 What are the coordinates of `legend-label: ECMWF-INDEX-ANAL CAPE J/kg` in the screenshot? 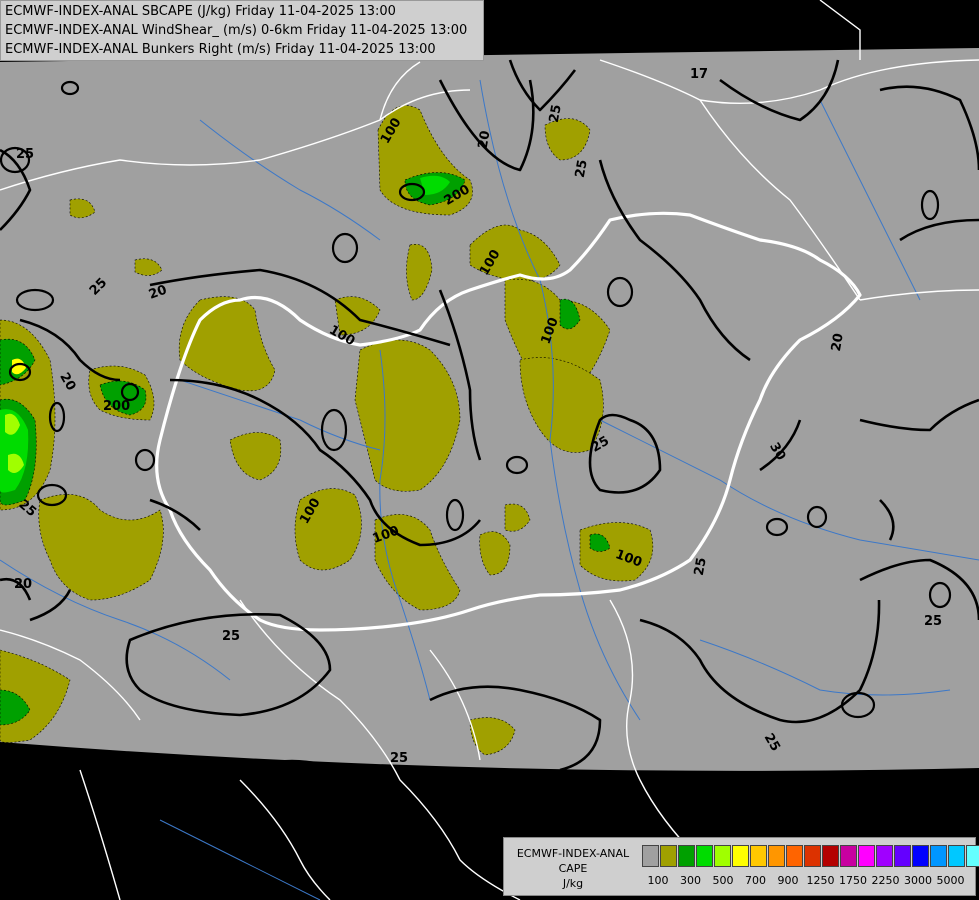 It's located at (573, 868).